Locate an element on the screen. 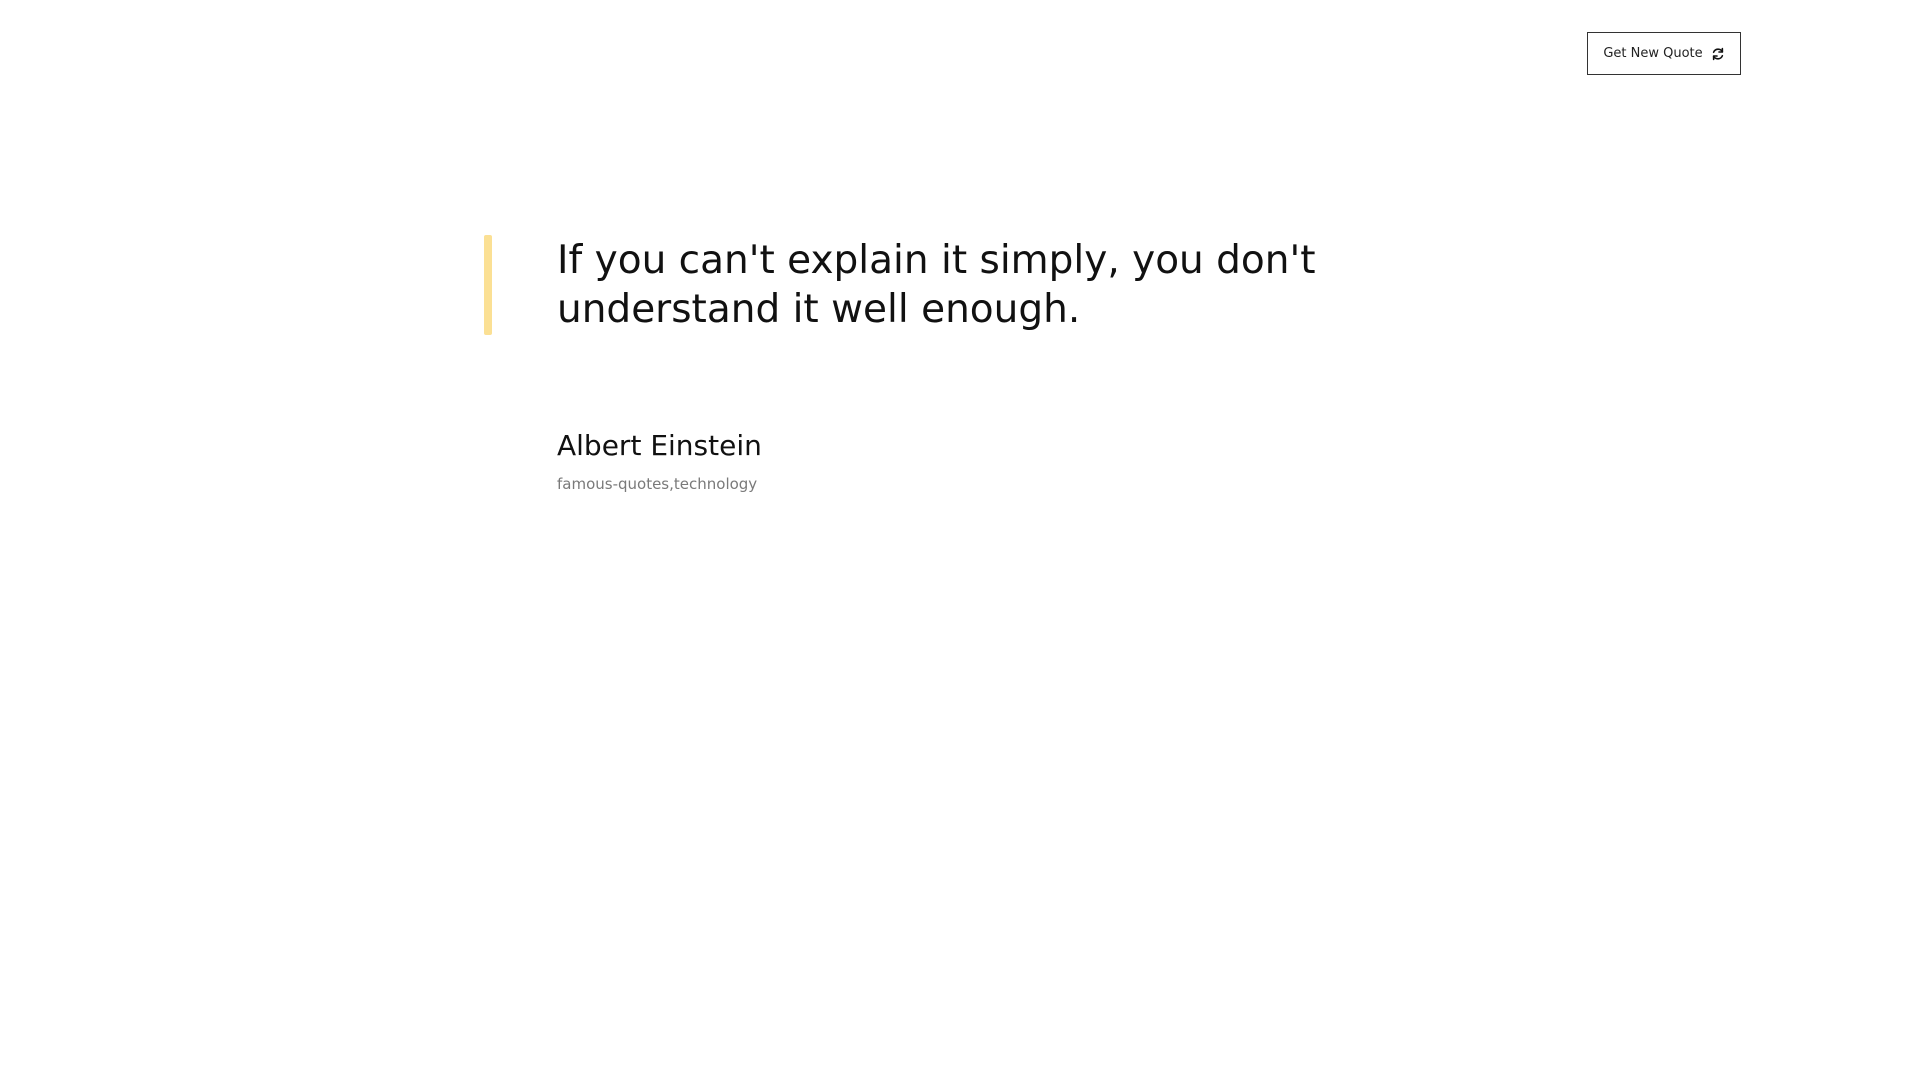 The width and height of the screenshot is (1920, 1080). get-new-quote-button: Get New Quote is located at coordinates (1664, 53).